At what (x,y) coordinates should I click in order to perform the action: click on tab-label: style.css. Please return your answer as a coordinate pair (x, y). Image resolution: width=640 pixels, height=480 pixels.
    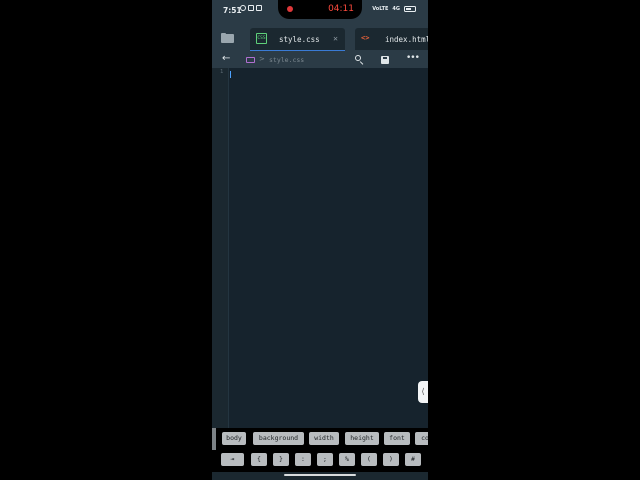
    Looking at the image, I should click on (299, 39).